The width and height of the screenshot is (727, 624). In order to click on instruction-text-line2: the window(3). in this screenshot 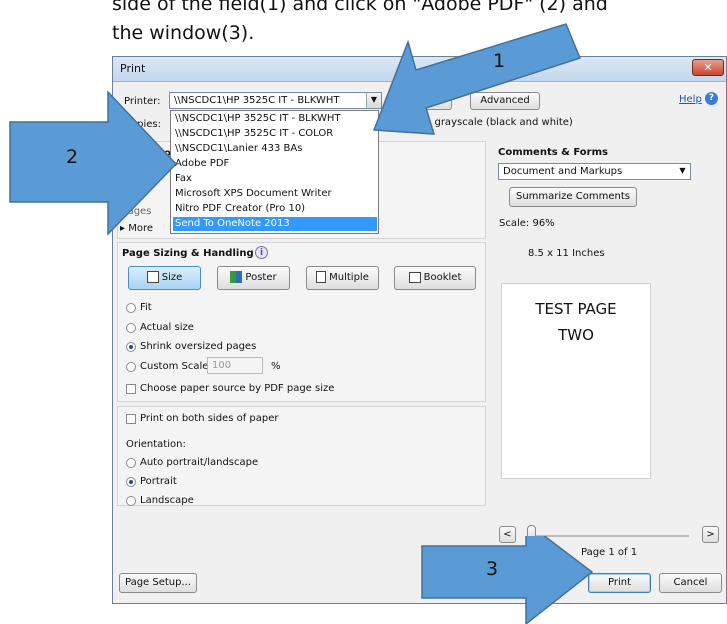, I will do `click(183, 33)`.